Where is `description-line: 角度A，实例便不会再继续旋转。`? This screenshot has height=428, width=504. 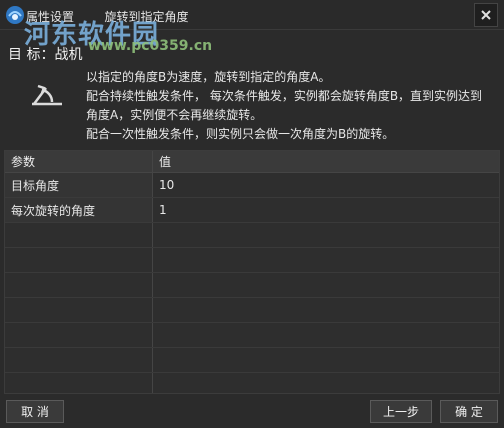
description-line: 角度A，实例便不会再继续旋转。 is located at coordinates (174, 115).